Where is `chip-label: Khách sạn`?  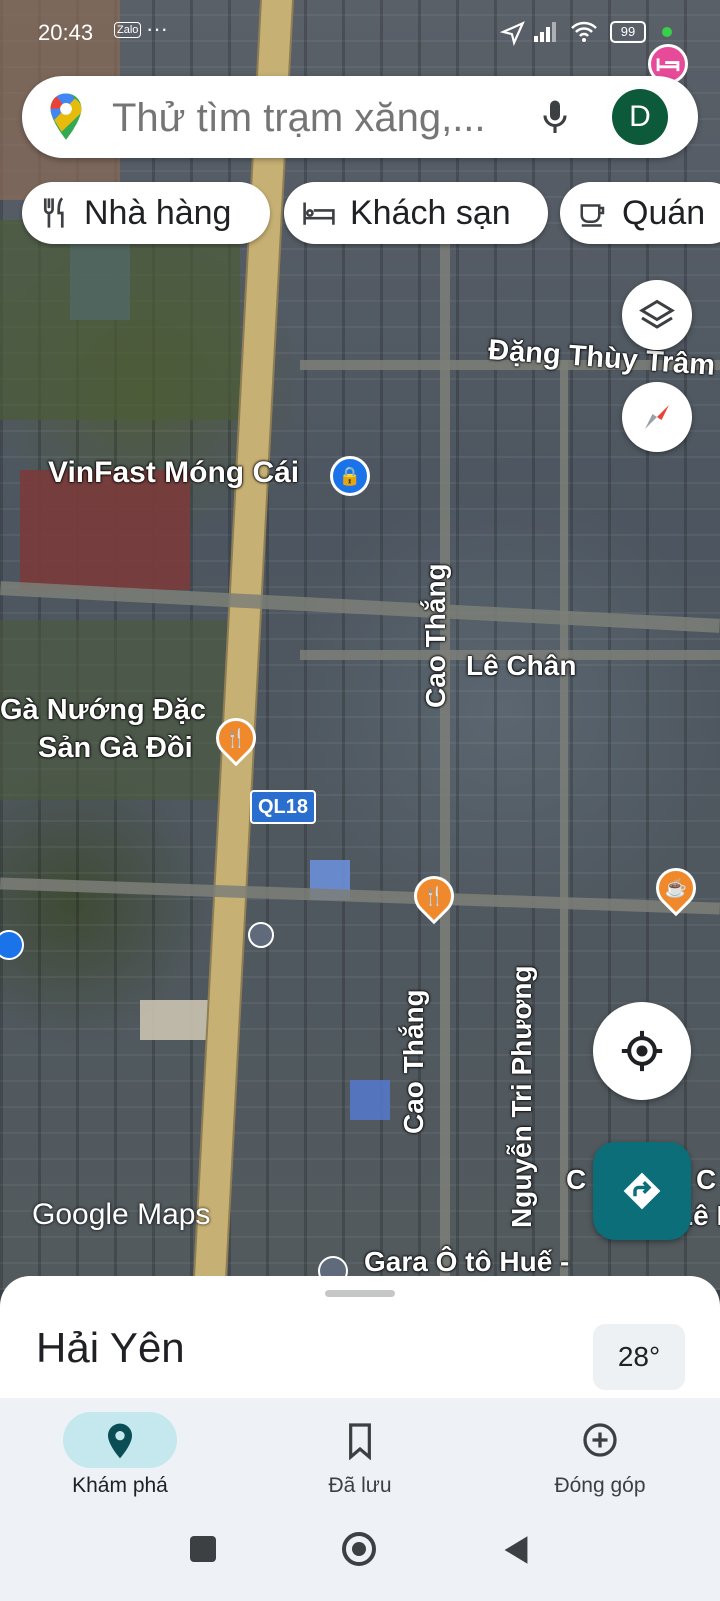
chip-label: Khách sạn is located at coordinates (430, 212).